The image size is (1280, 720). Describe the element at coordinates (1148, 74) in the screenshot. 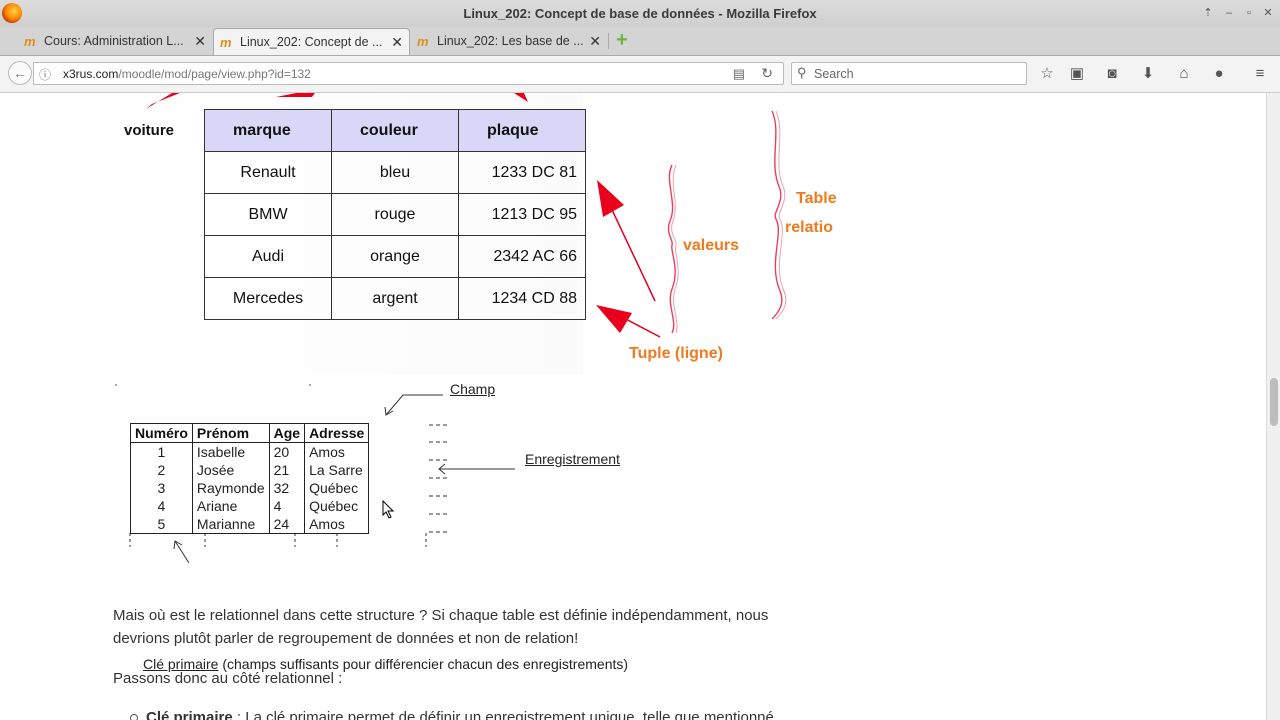

I see `downloads-icon: ⬇` at that location.